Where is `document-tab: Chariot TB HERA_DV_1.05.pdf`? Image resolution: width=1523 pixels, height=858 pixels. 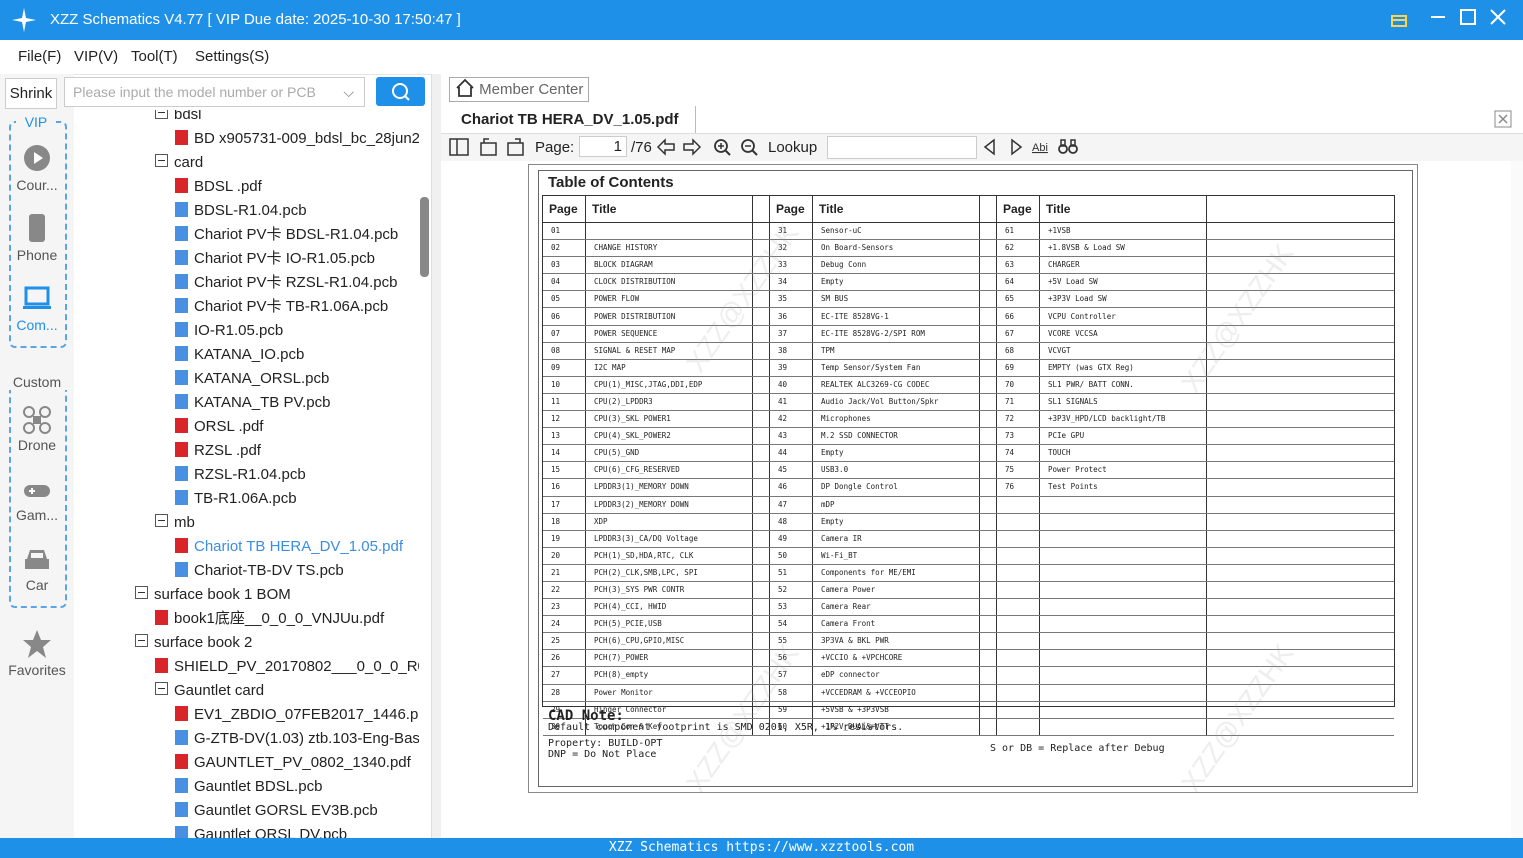 document-tab: Chariot TB HERA_DV_1.05.pdf is located at coordinates (573, 119).